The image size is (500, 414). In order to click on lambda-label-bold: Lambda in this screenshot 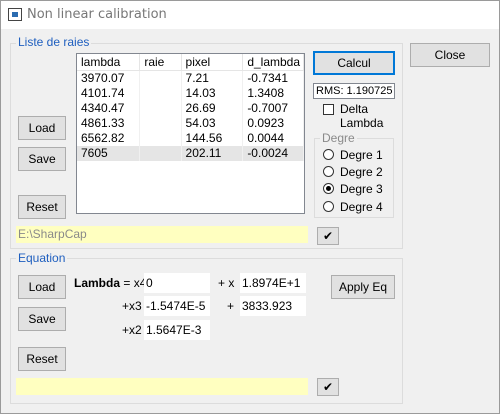, I will do `click(97, 283)`.